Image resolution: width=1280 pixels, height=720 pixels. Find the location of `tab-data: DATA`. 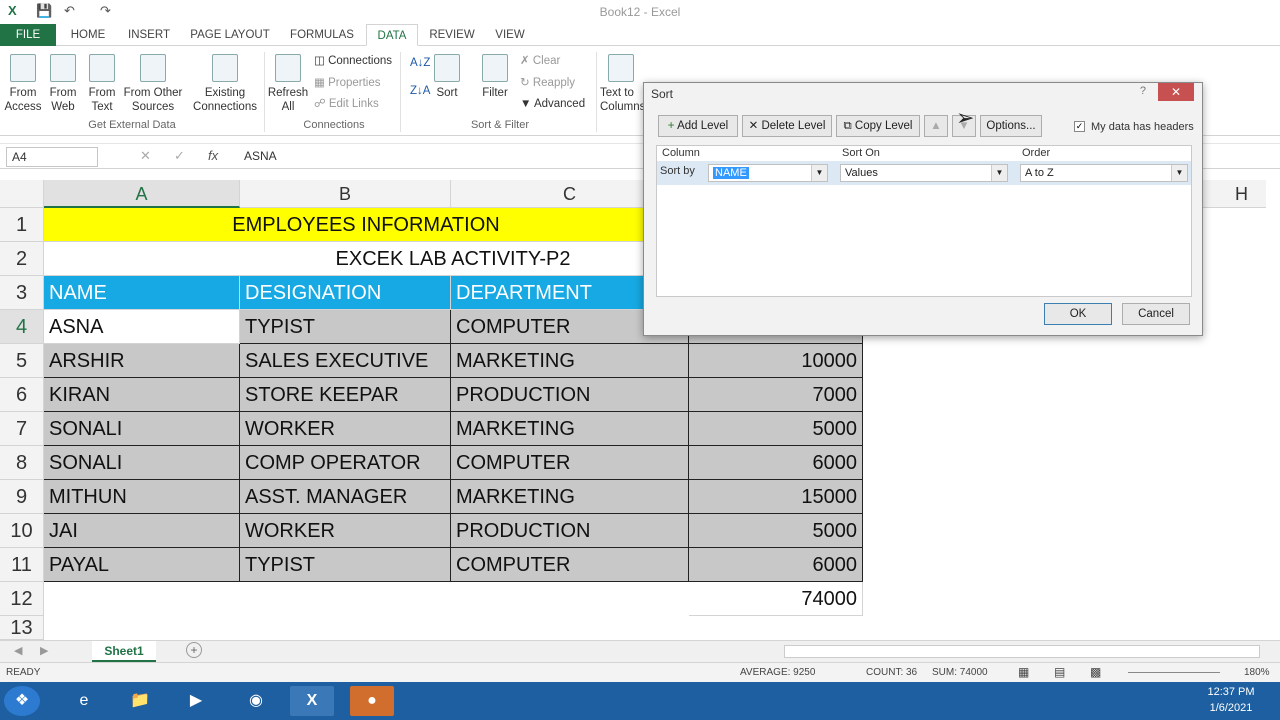

tab-data: DATA is located at coordinates (392, 35).